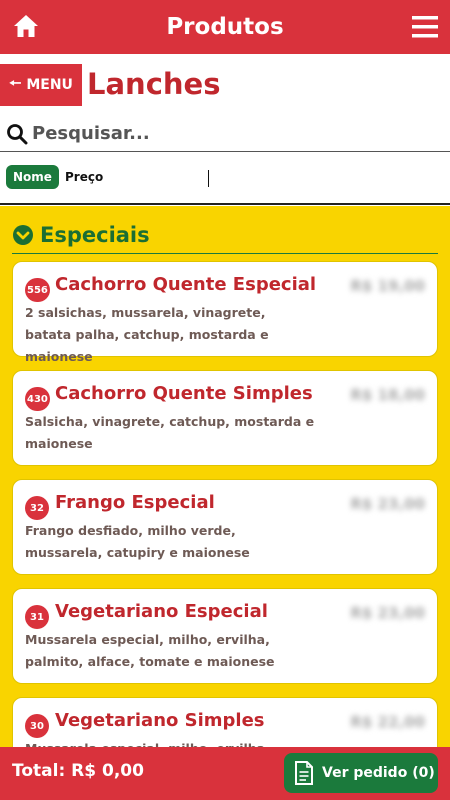 This screenshot has height=800, width=450. I want to click on home-icon, so click(26, 26).